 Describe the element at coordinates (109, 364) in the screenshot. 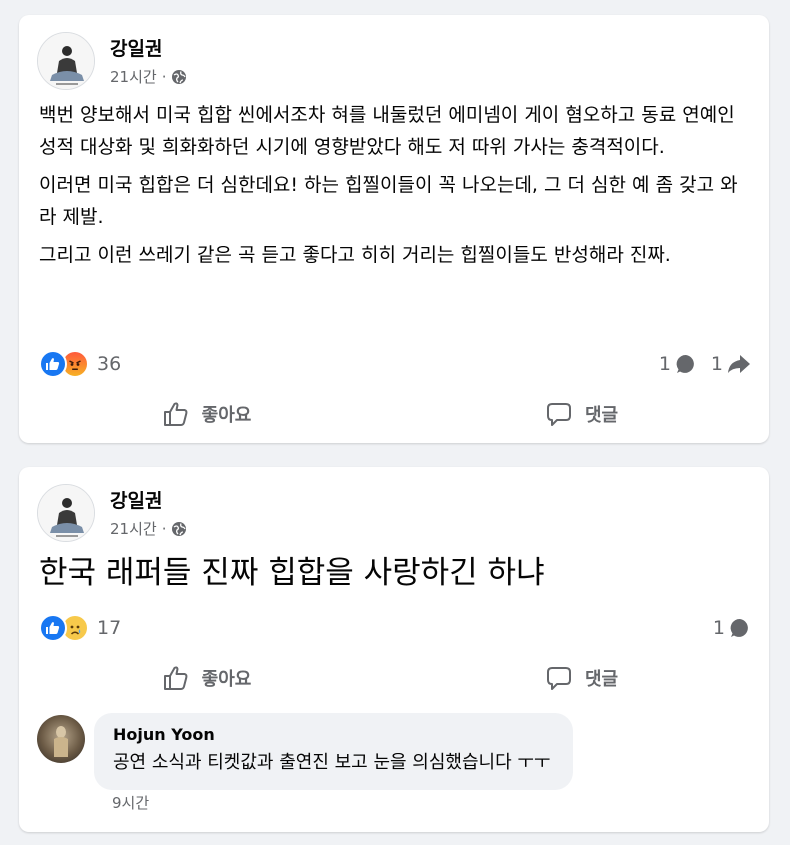

I see `reaction-count: 36` at that location.